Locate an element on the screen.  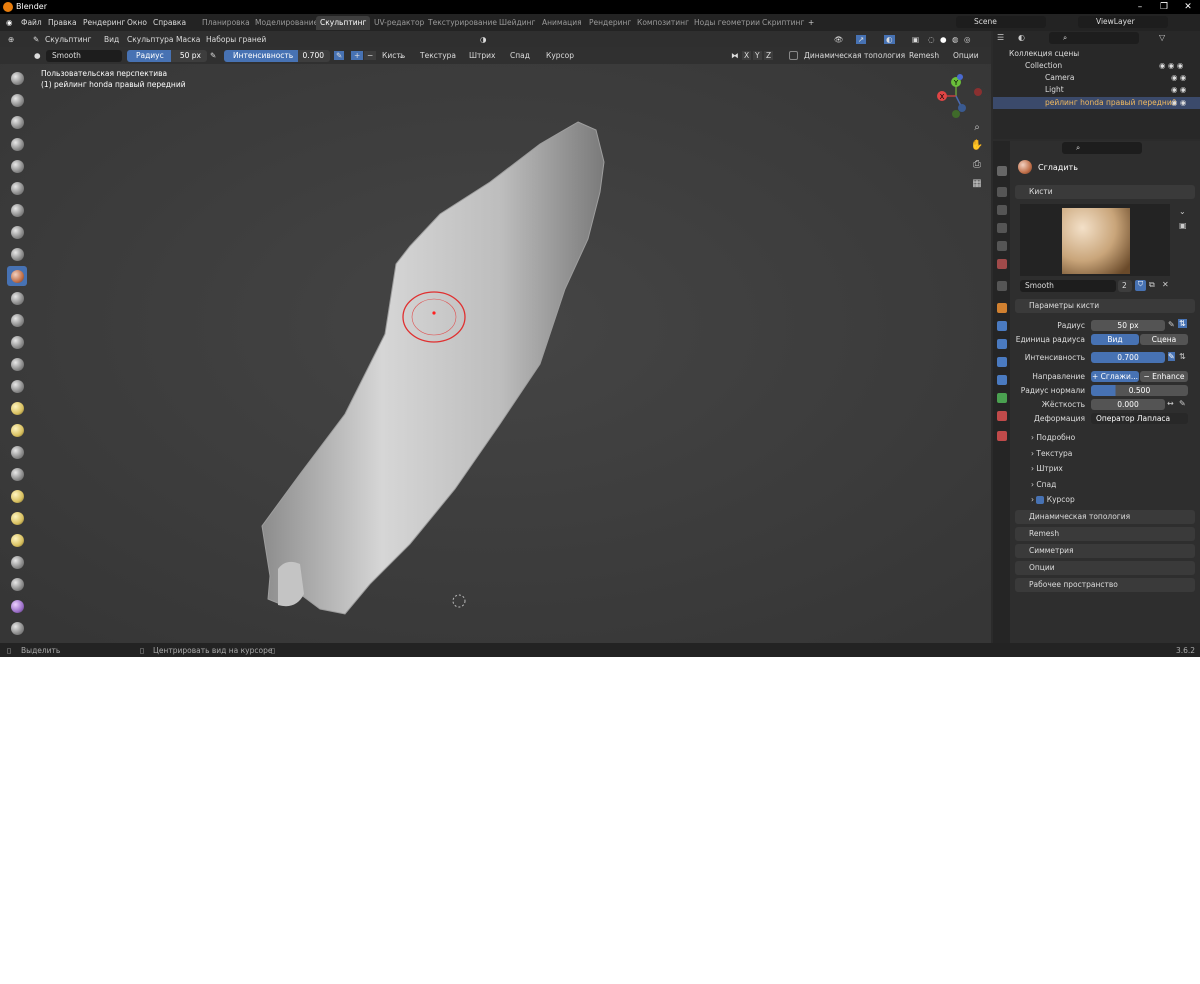
menu-window: Окно is located at coordinates (137, 22).